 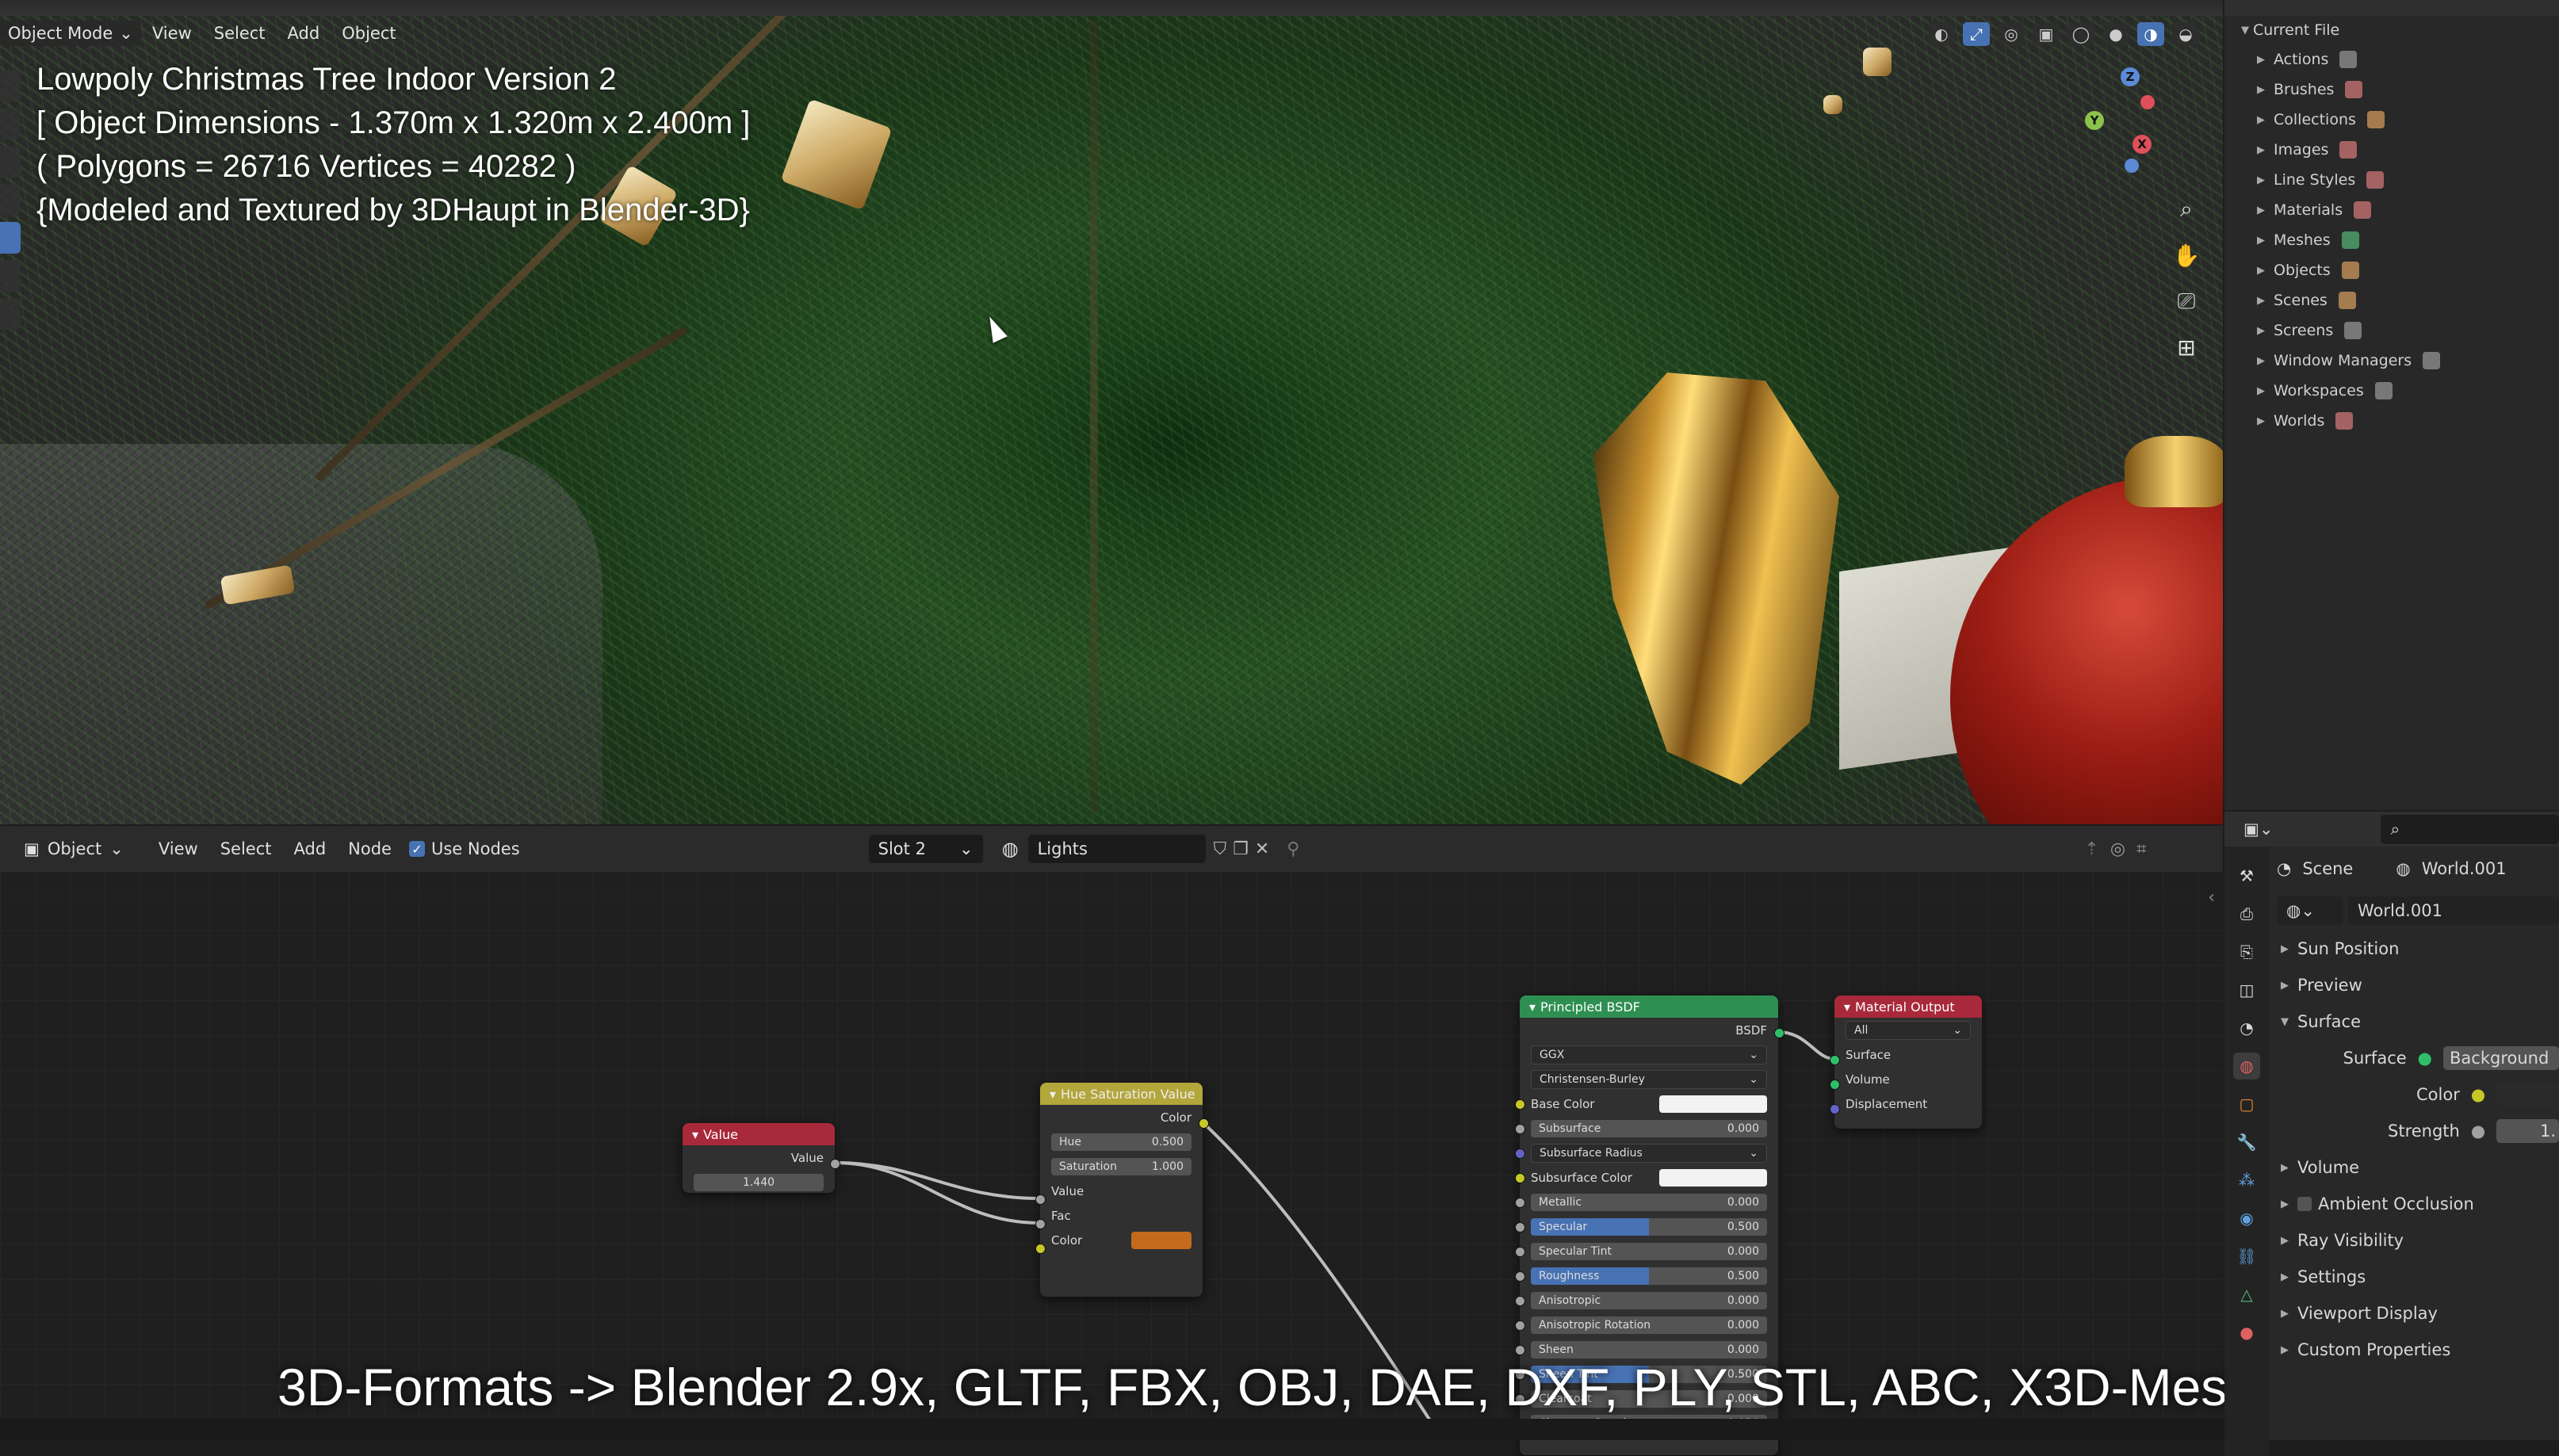 I want to click on properties-search-field: ⌕, so click(x=2470, y=829).